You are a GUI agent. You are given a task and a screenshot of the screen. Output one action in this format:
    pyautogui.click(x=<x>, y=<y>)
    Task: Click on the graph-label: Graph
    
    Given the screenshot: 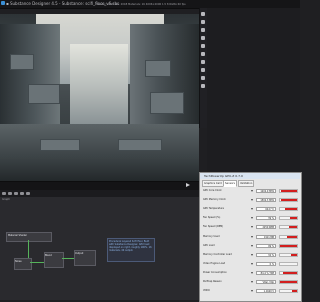 What is the action you would take?
    pyautogui.click(x=6, y=199)
    